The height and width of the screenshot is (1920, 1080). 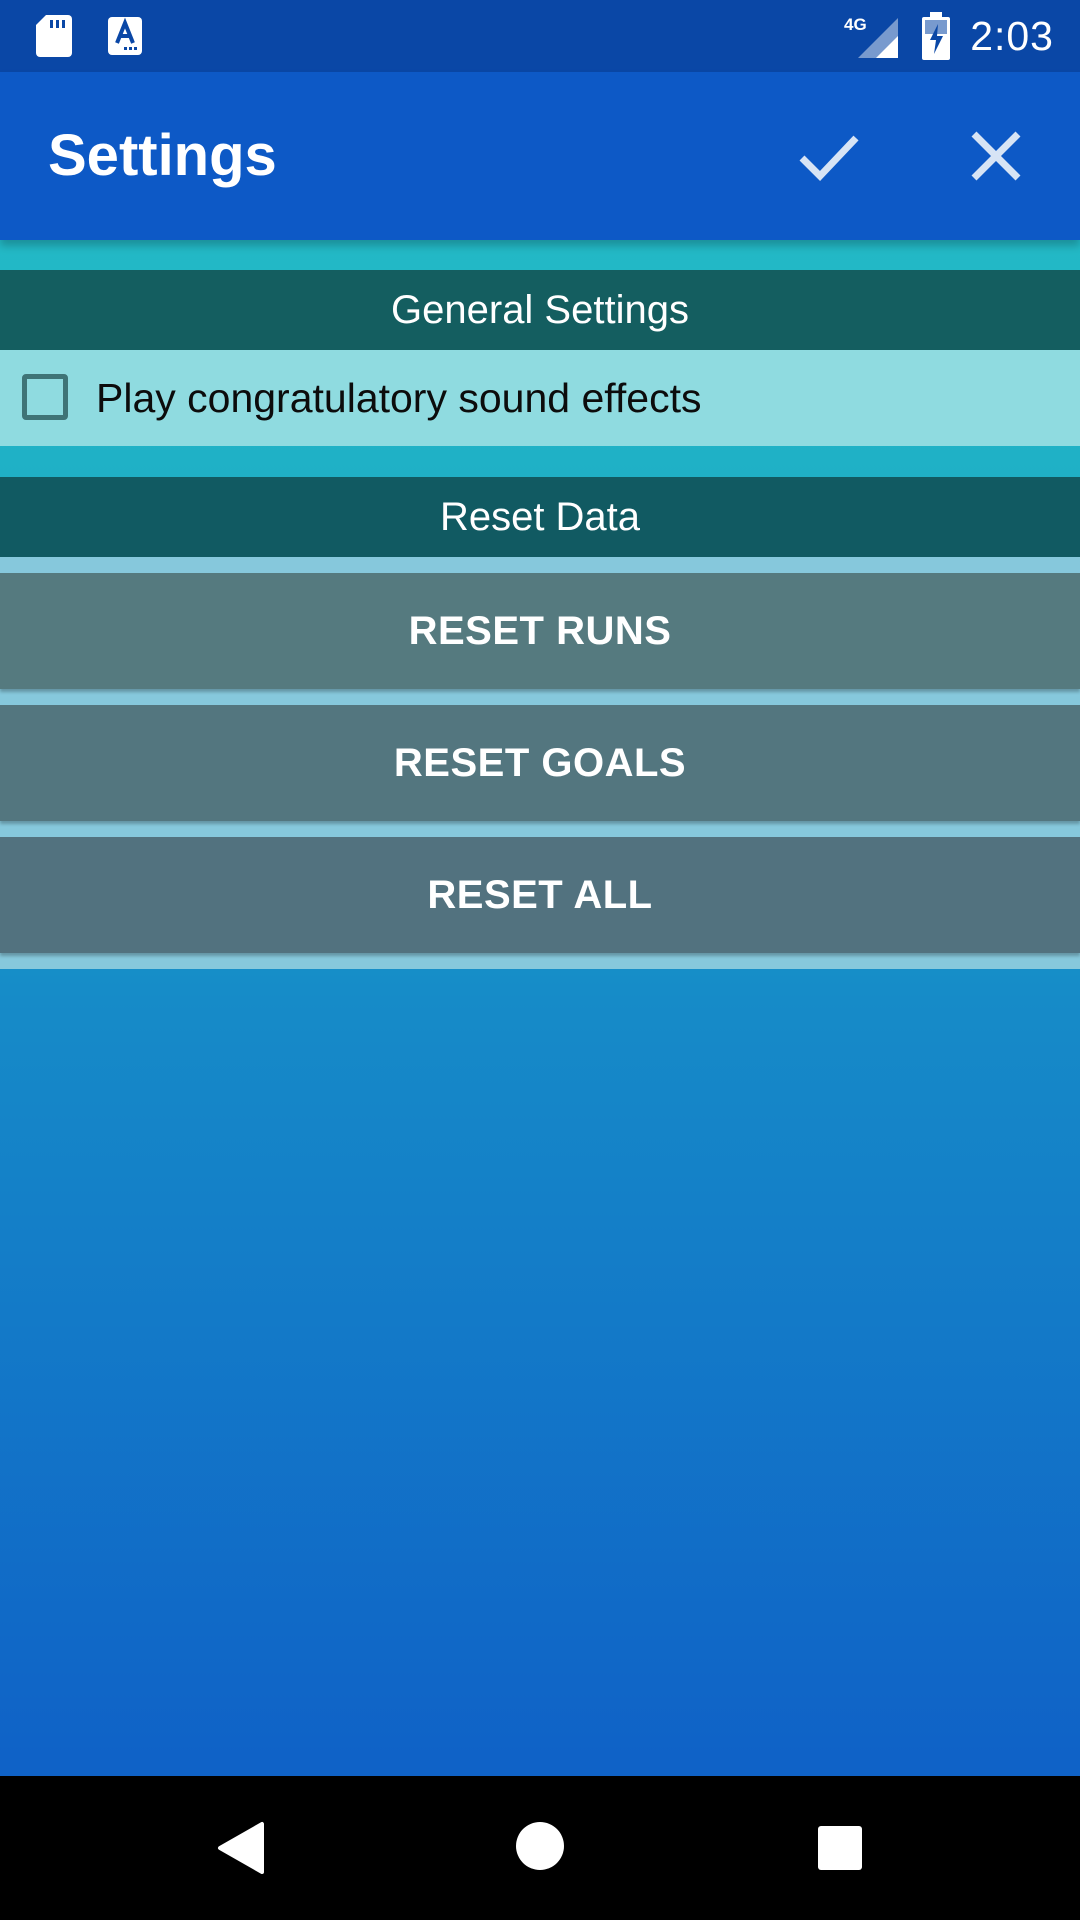 What do you see at coordinates (540, 310) in the screenshot?
I see `general-settings-header: General Settings` at bounding box center [540, 310].